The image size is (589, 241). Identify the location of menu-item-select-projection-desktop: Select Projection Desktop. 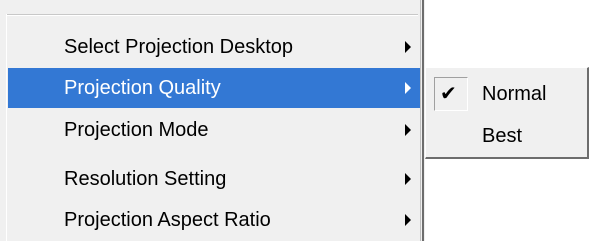
(214, 47).